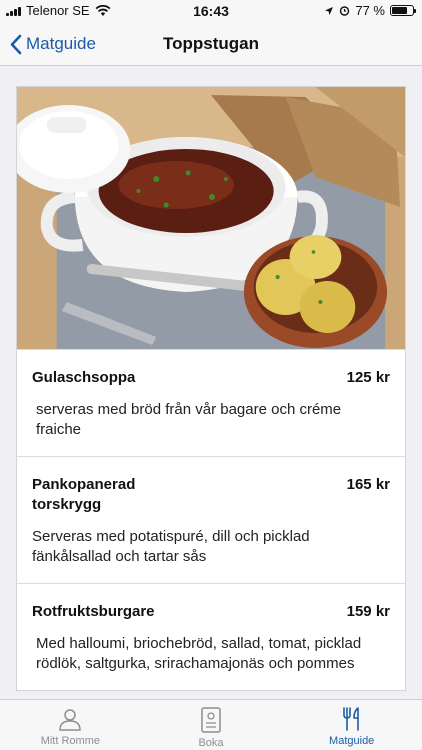 Image resolution: width=422 pixels, height=750 pixels. I want to click on battery-percent: 77 %, so click(370, 10).